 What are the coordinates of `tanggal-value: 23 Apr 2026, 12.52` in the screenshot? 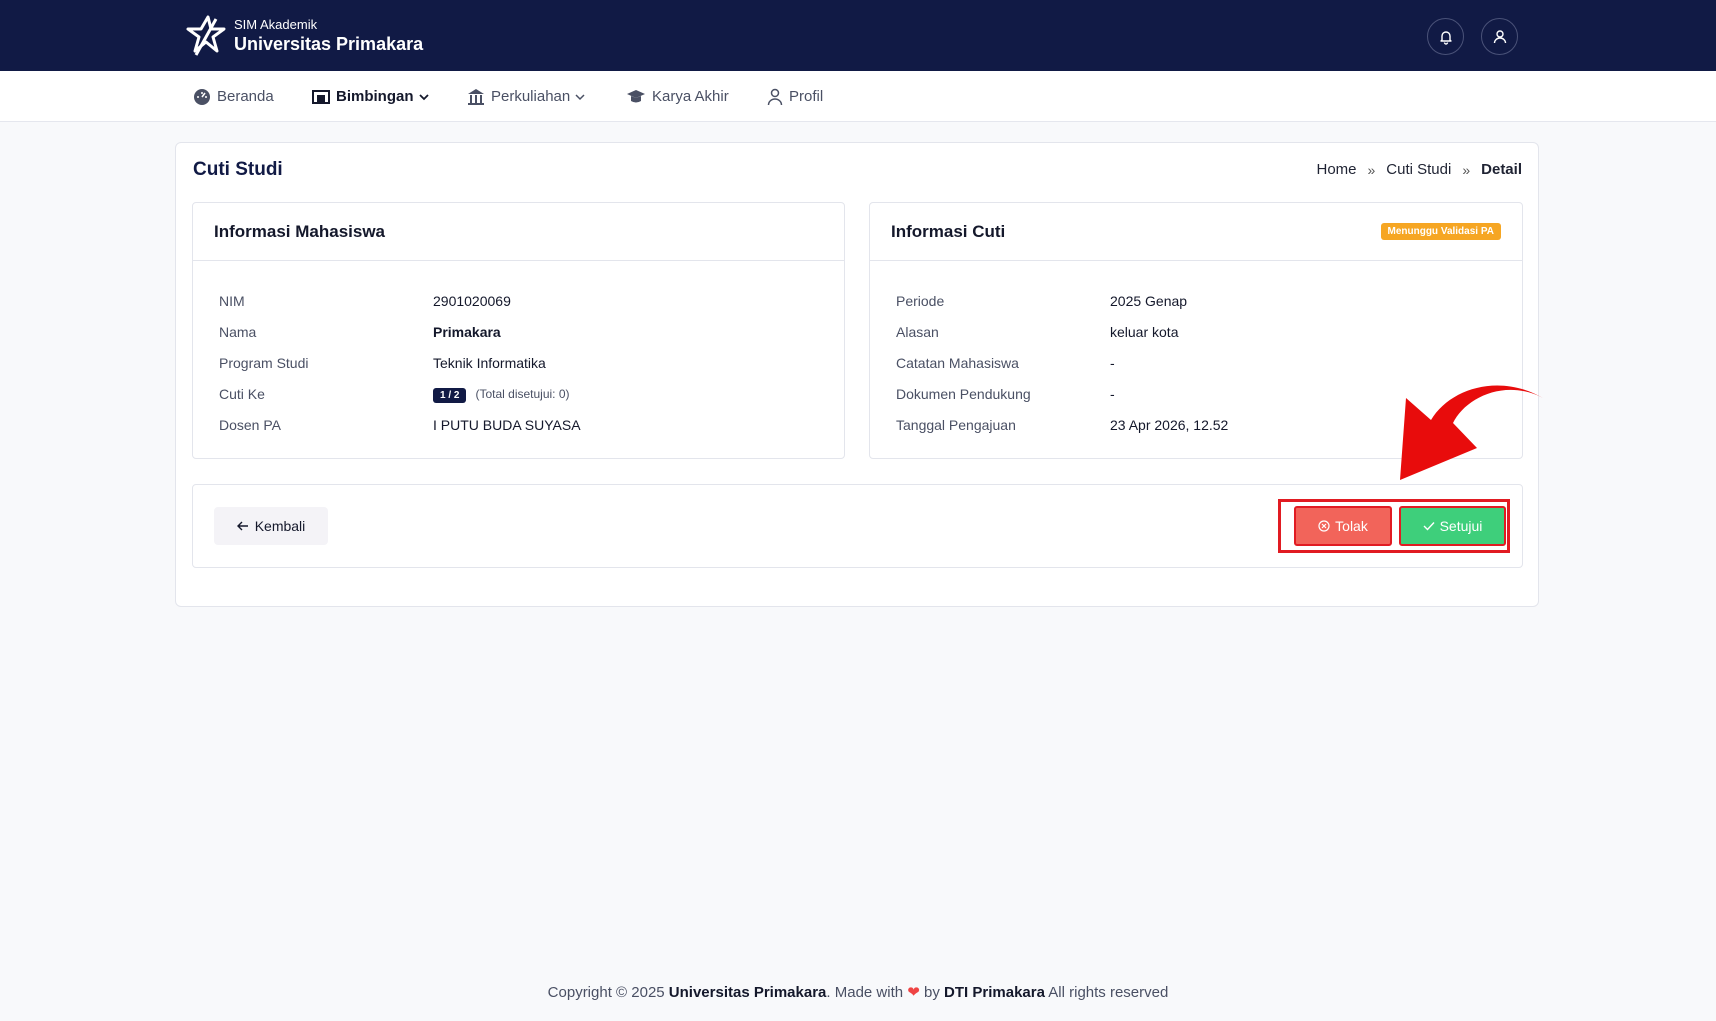 It's located at (1169, 424).